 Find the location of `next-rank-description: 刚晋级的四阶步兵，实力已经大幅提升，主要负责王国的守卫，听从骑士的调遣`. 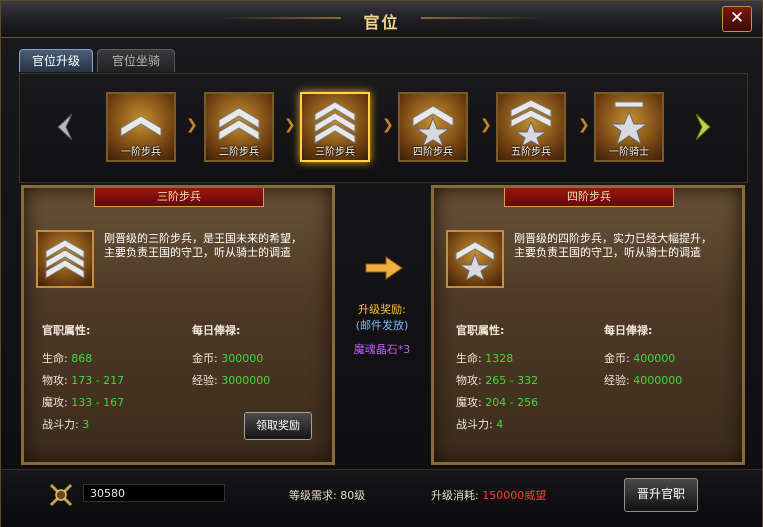

next-rank-description: 刚晋级的四阶步兵，实力已经大幅提升，主要负责王国的守卫，听从骑士的调遣 is located at coordinates (613, 245).